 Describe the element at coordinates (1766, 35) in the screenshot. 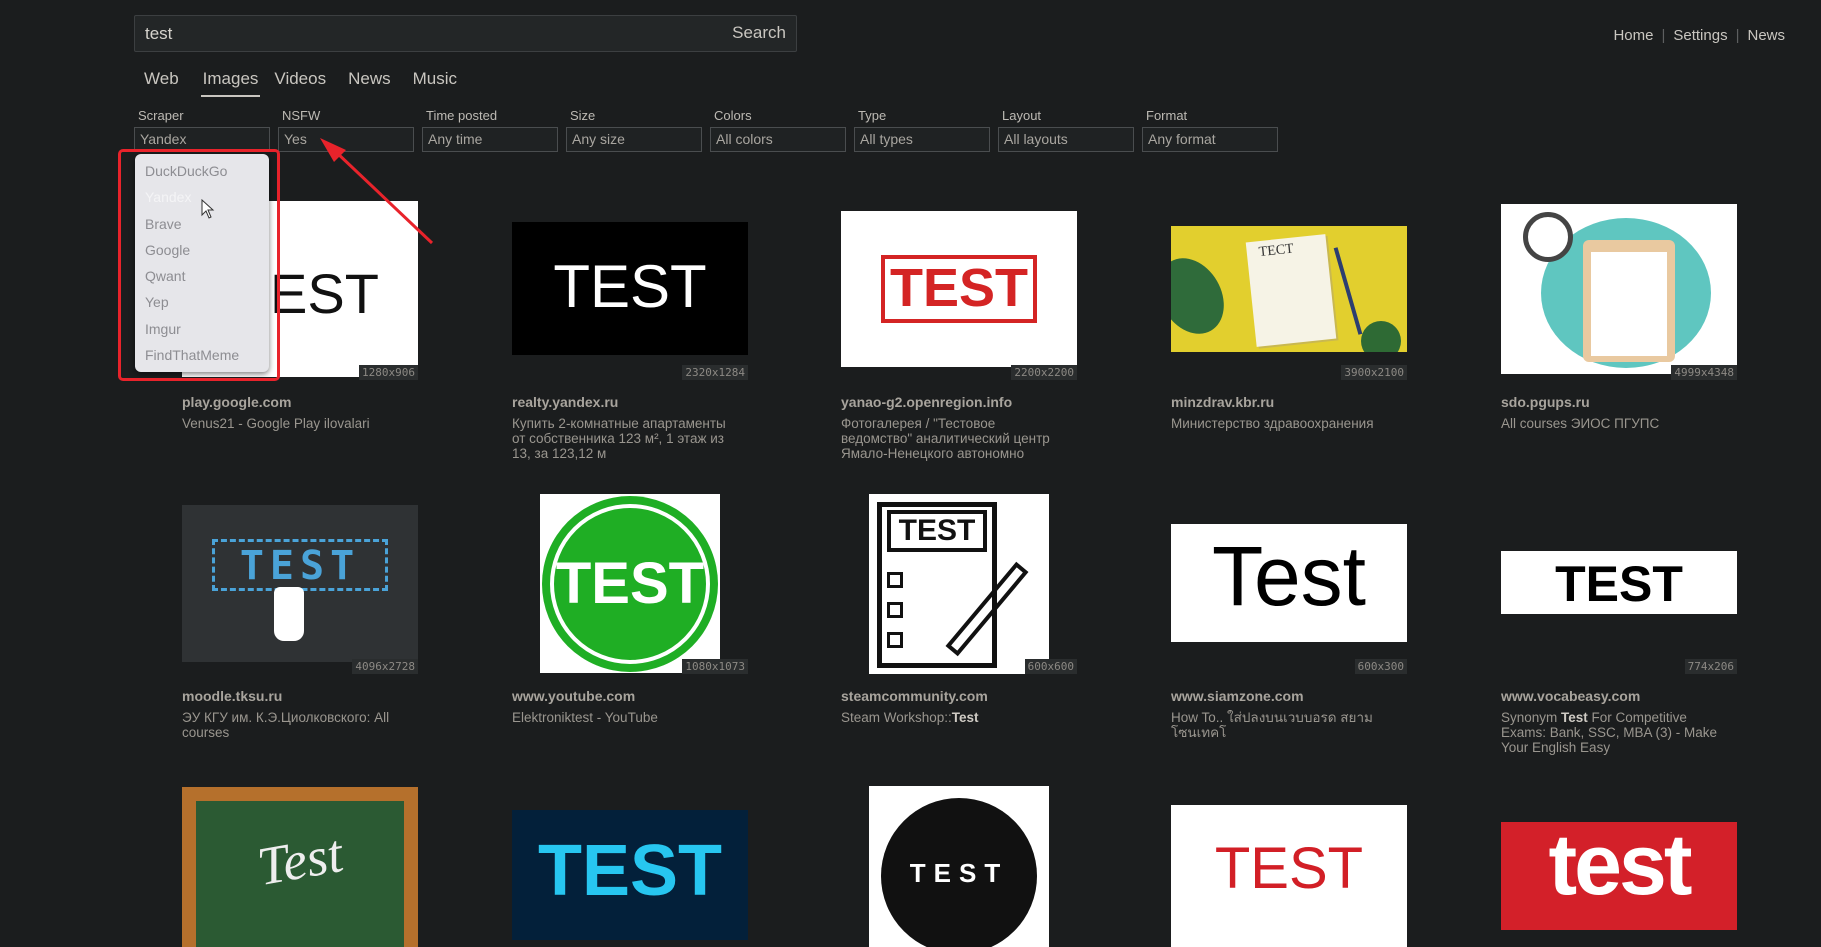

I see `news-link: News` at that location.